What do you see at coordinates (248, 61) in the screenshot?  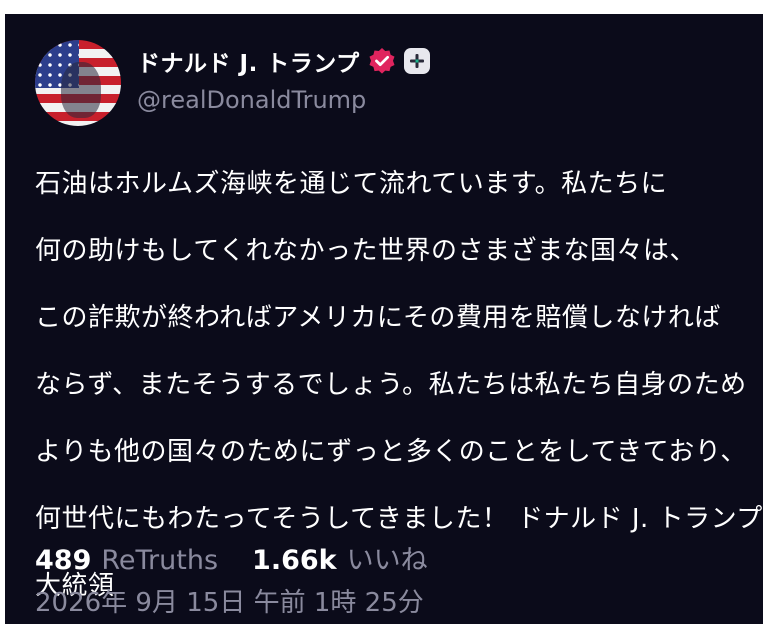 I see `author-display-name: ドナルド J. トランプ` at bounding box center [248, 61].